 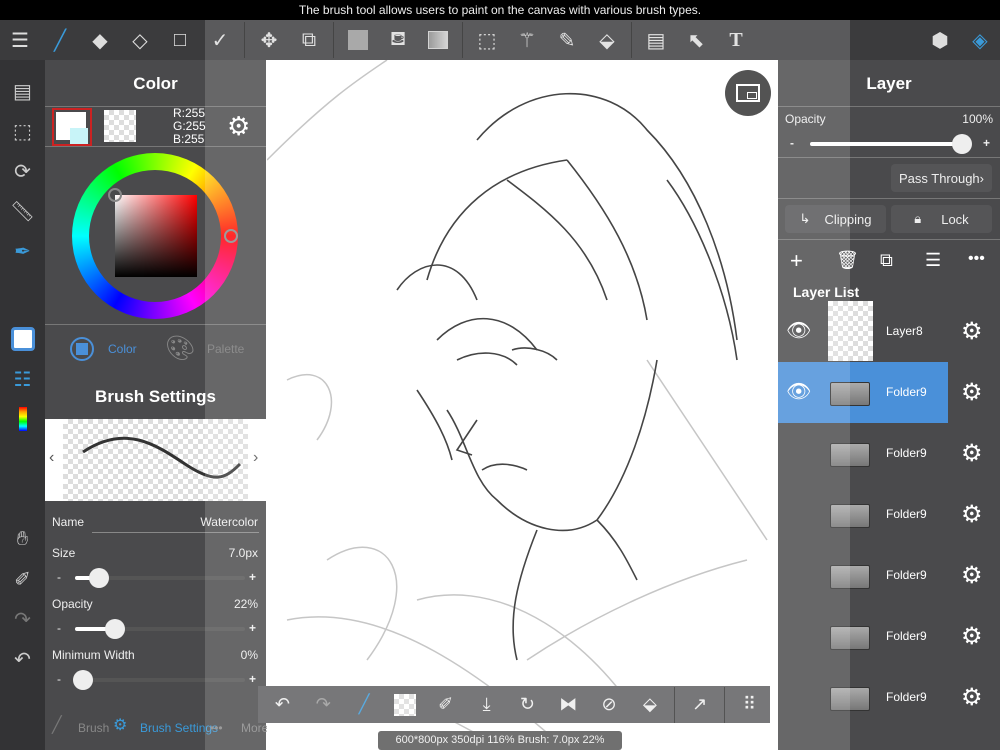 What do you see at coordinates (976, 259) in the screenshot?
I see `more-options-icon: •••` at bounding box center [976, 259].